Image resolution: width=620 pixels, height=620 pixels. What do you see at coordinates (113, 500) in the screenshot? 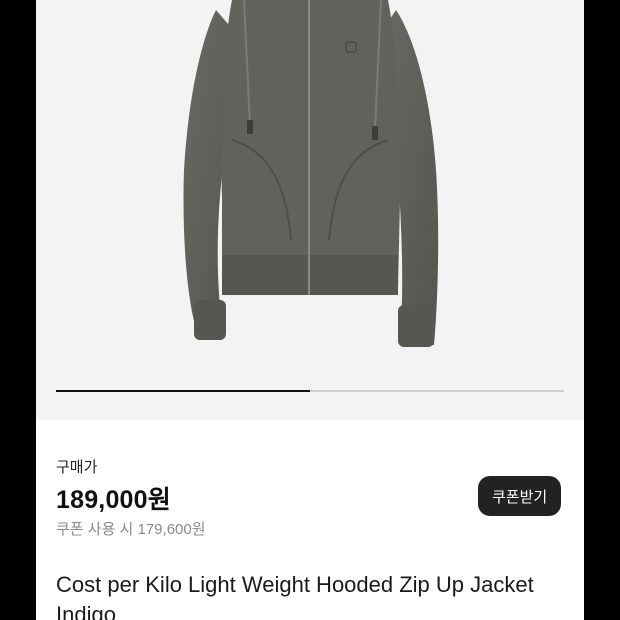
I see `product-price: 189,000원` at bounding box center [113, 500].